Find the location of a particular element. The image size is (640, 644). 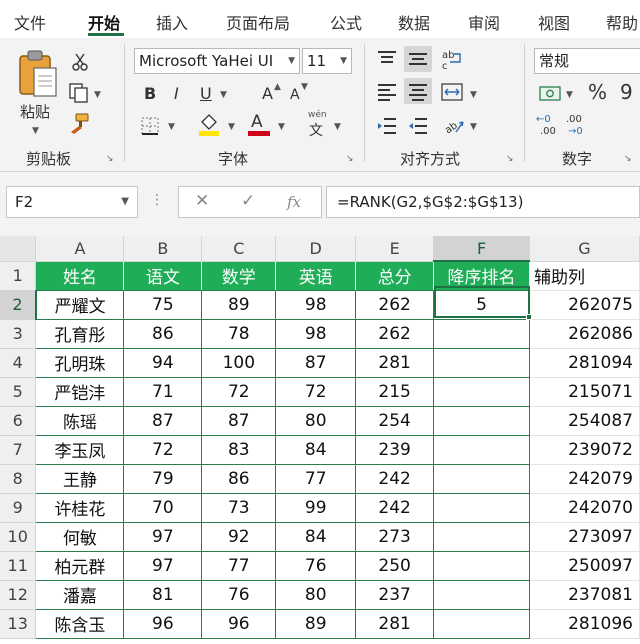

clipboard-launcher-icon: ↘ is located at coordinates (110, 159).